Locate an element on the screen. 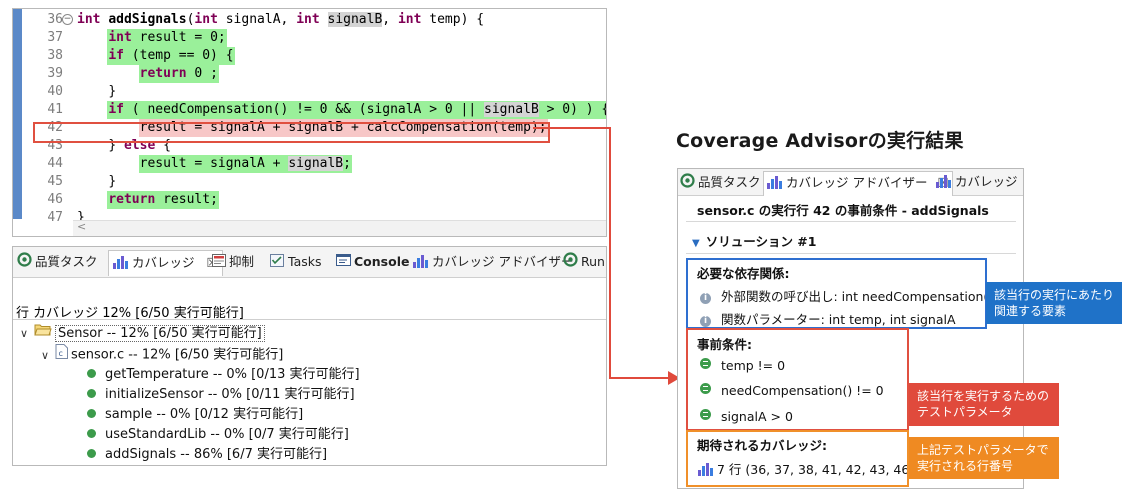 Image resolution: width=1127 pixels, height=495 pixels. tab-coverage-advisor: カバレッジ アドバイザー is located at coordinates (493, 262).